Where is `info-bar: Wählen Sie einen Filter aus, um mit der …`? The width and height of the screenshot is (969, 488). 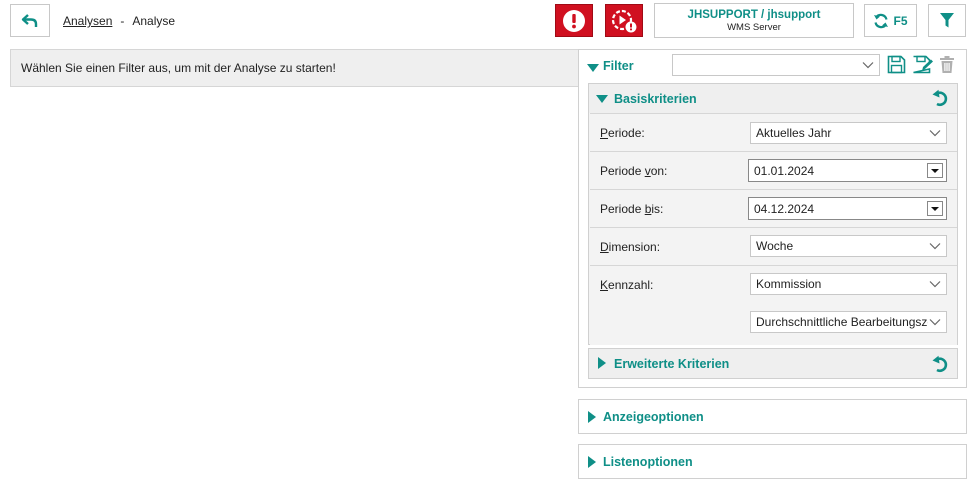 info-bar: Wählen Sie einen Filter aus, um mit der … is located at coordinates (294, 68).